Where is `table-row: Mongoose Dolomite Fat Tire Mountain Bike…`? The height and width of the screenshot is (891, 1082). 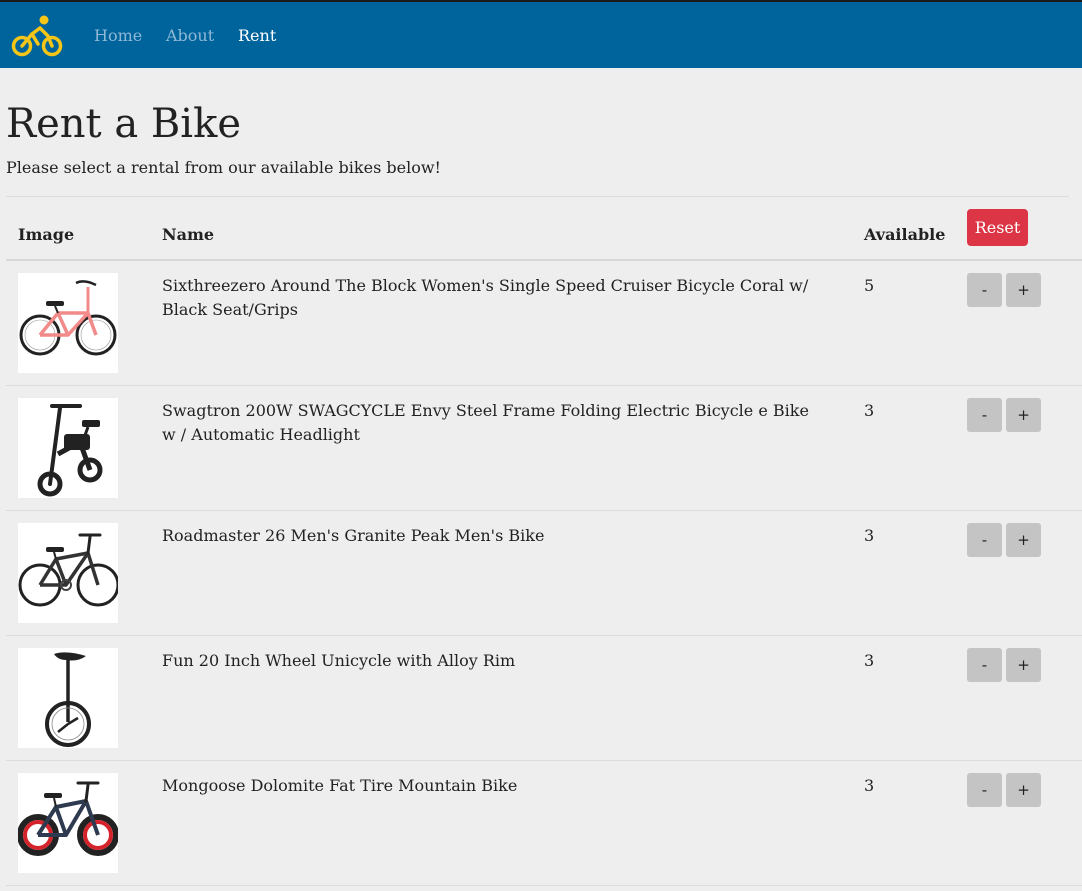
table-row: Mongoose Dolomite Fat Tire Mountain Bike… is located at coordinates (544, 823).